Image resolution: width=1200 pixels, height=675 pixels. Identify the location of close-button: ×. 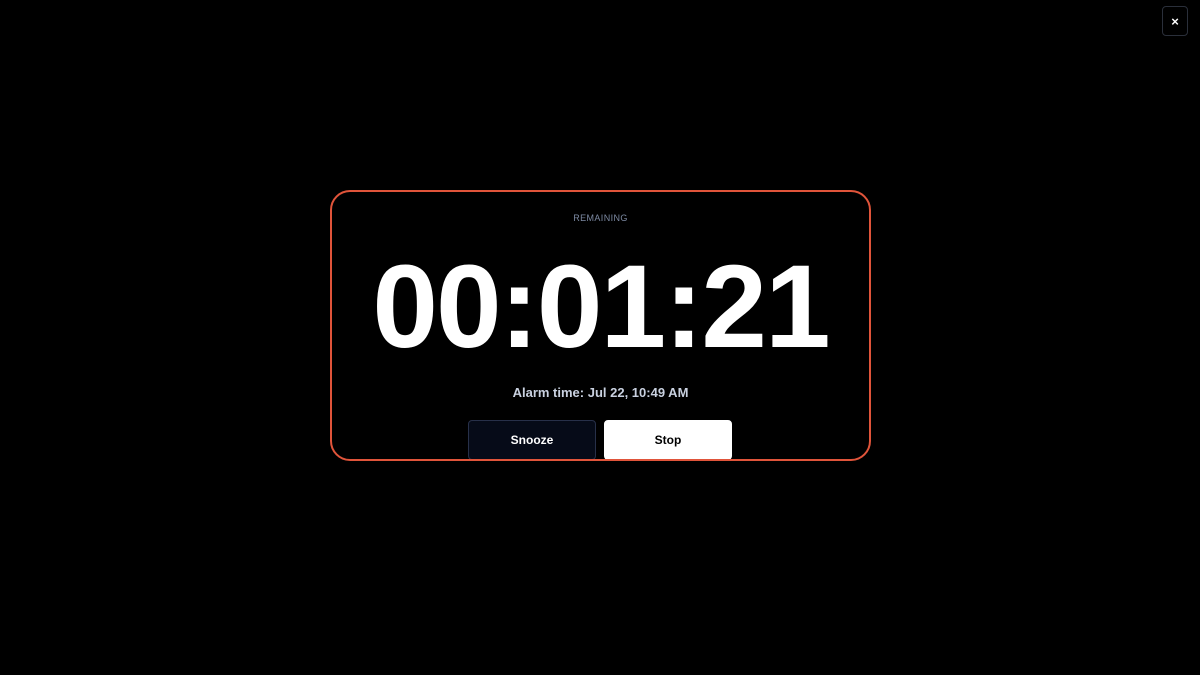
(1175, 21).